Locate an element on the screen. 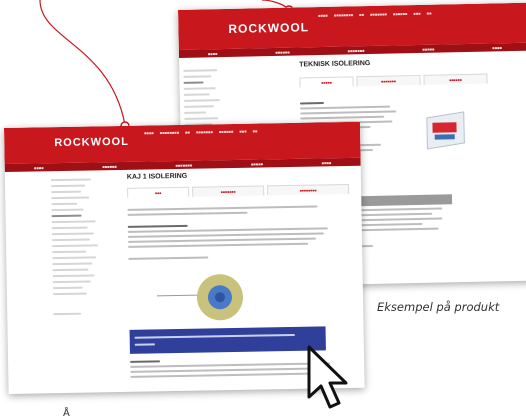 This screenshot has width=526, height=419. back-tab-3: ■■■■■■ is located at coordinates (455, 79).